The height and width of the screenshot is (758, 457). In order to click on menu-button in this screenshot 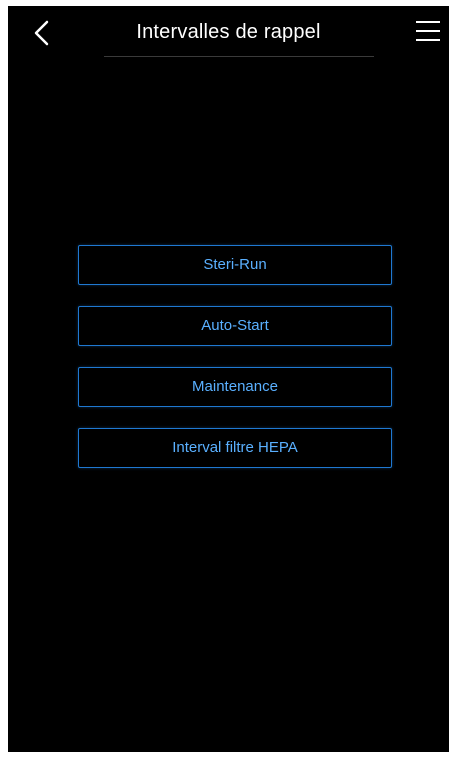, I will do `click(429, 32)`.